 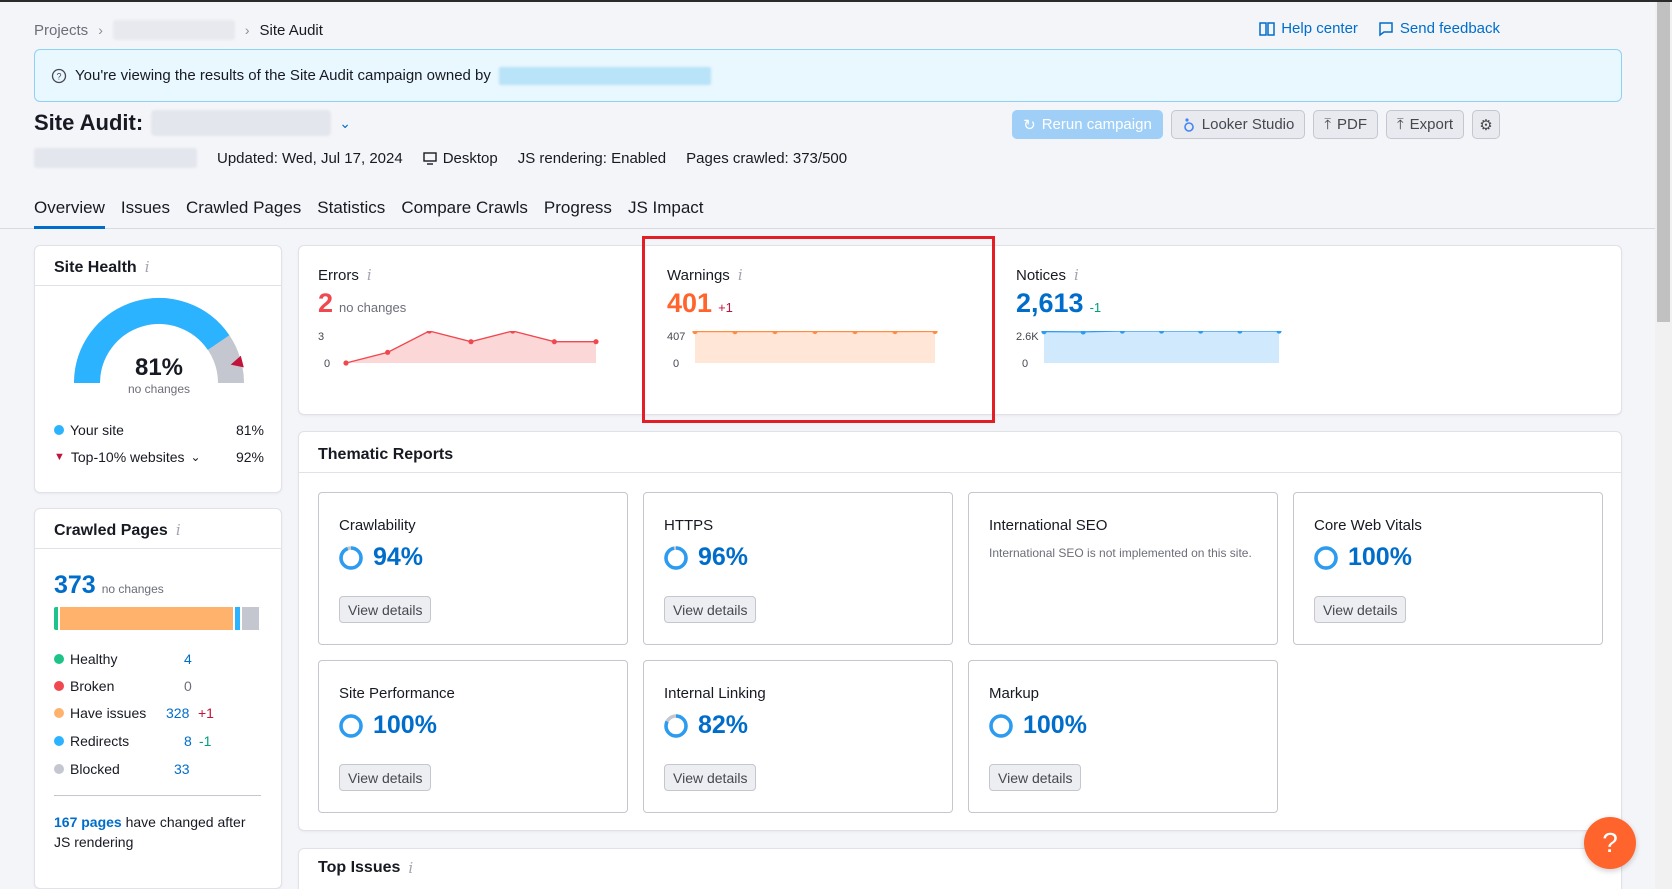 I want to click on device-label: Desktop, so click(x=470, y=158).